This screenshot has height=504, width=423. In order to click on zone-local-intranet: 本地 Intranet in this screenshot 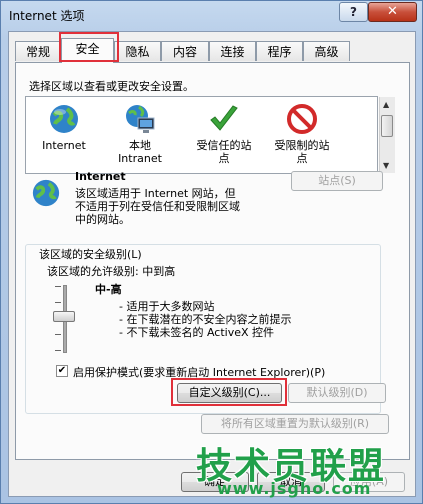, I will do `click(140, 134)`.